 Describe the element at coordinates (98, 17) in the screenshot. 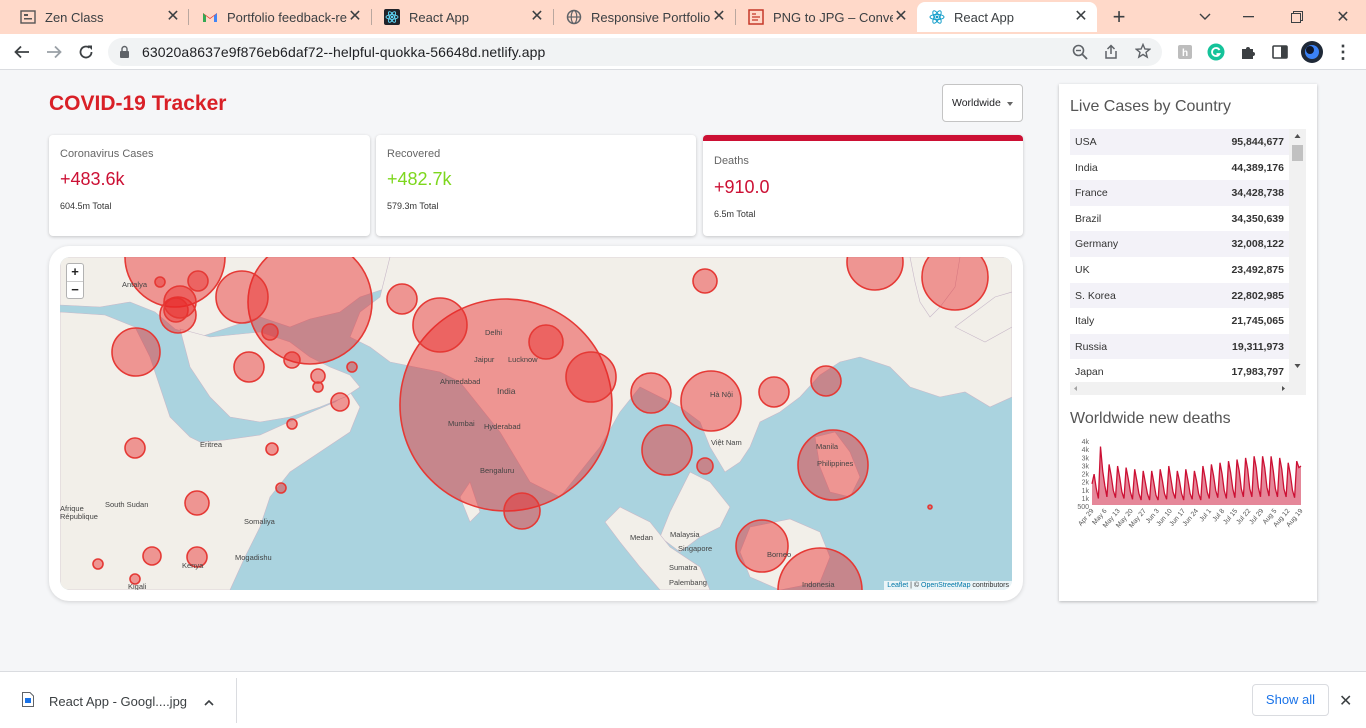

I see `tab-zen-class: Zen Class ✕` at that location.